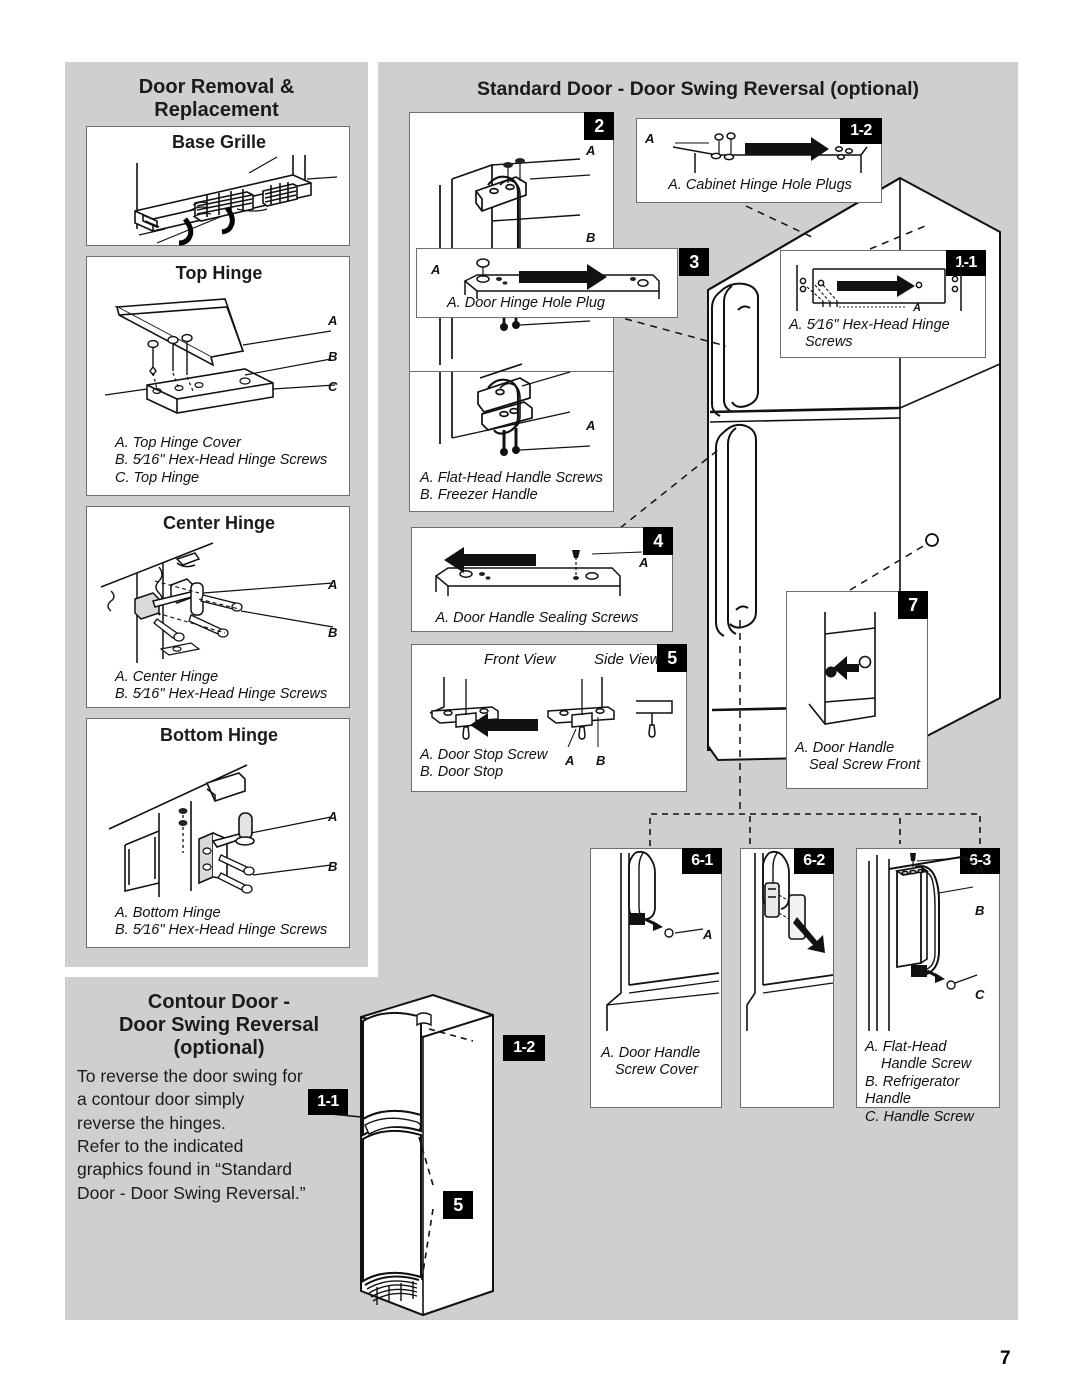 The width and height of the screenshot is (1080, 1397). What do you see at coordinates (221, 460) in the screenshot?
I see `caption-top-hinge-b: B. 5⁄16" Hex-Head Hinge Screws` at bounding box center [221, 460].